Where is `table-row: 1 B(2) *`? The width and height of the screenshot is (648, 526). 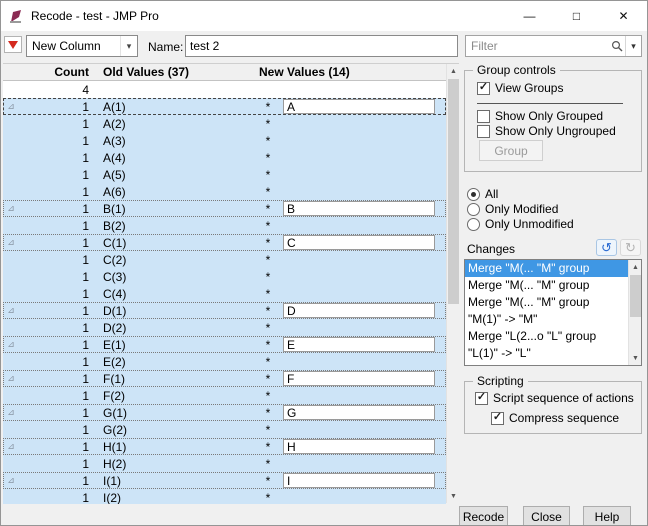 table-row: 1 B(2) * is located at coordinates (224, 225).